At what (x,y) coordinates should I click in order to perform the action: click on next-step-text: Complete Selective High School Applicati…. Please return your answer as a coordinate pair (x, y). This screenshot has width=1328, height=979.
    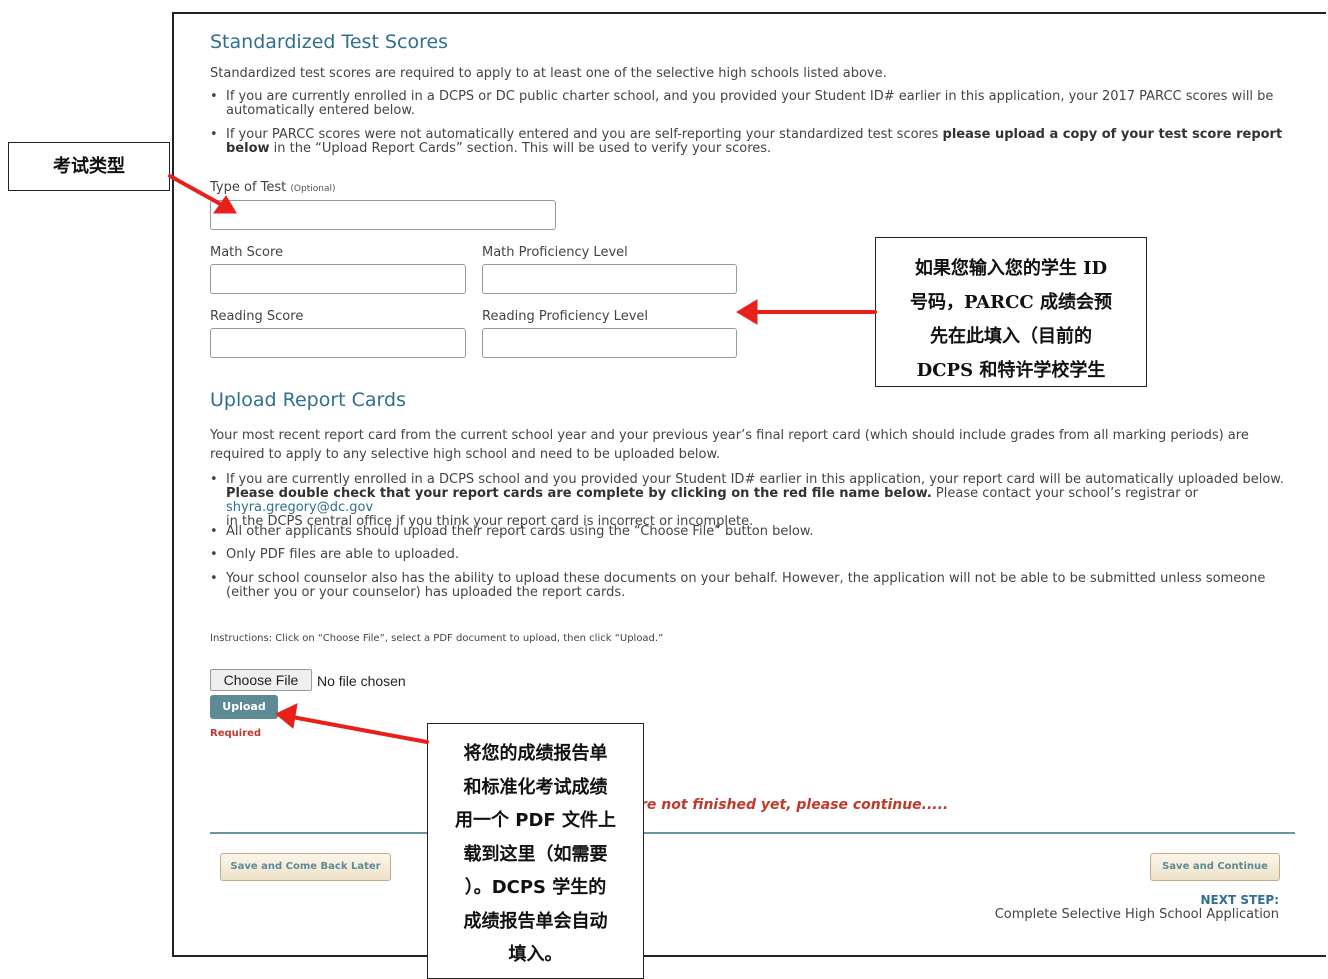
    Looking at the image, I should click on (1136, 914).